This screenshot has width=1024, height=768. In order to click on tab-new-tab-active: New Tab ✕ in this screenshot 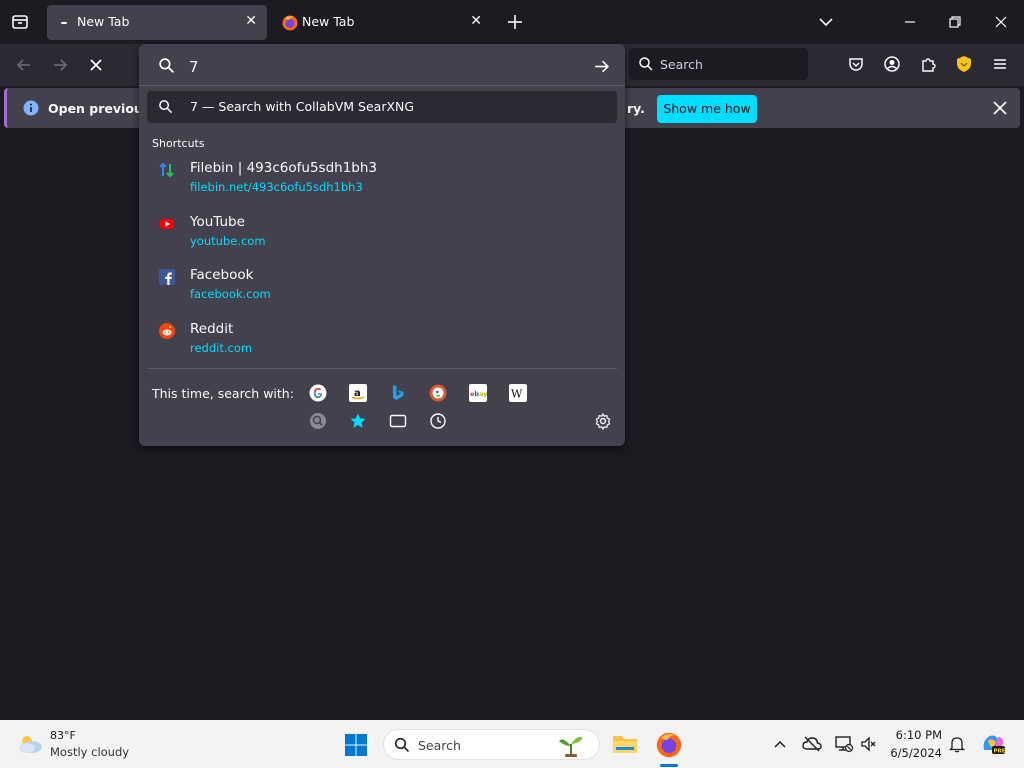, I will do `click(157, 22)`.